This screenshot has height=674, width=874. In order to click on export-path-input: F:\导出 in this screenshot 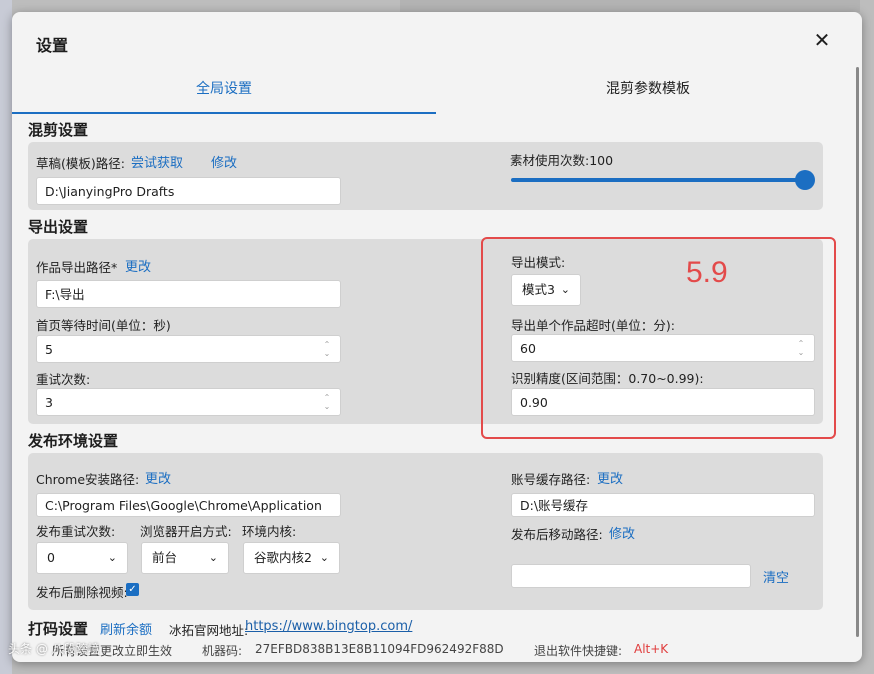, I will do `click(188, 294)`.